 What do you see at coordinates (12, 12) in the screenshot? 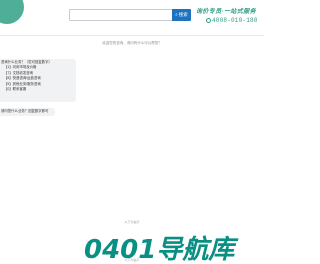
I see `logo` at bounding box center [12, 12].